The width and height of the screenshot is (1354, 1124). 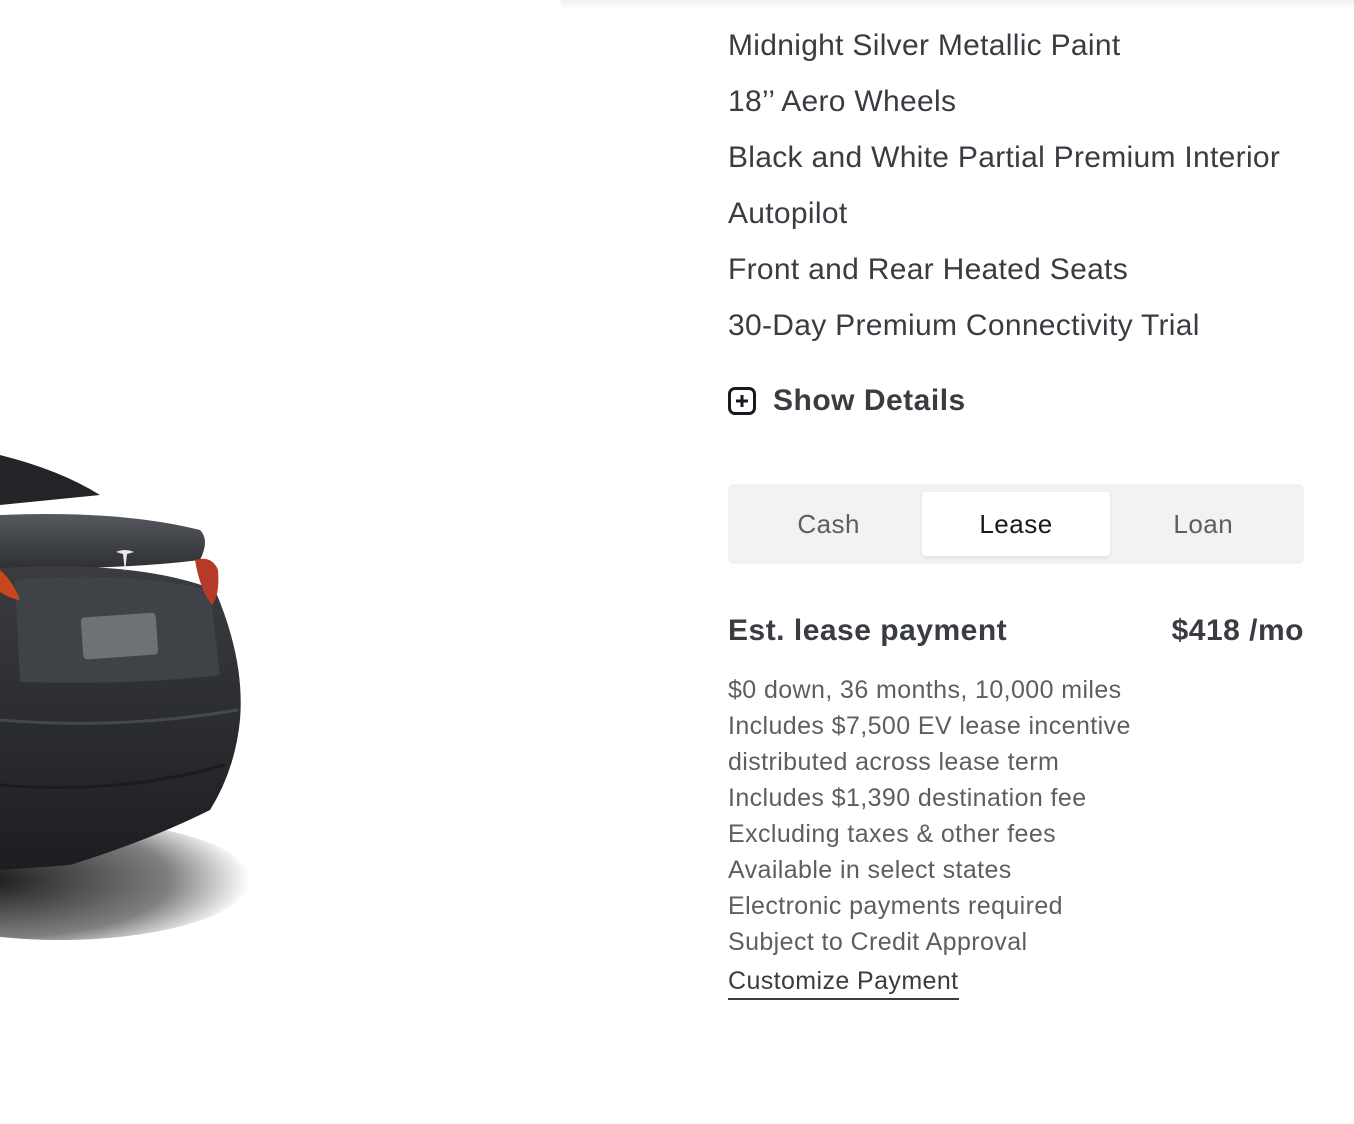 I want to click on feature-item: Front and Rear Heated Seats, so click(x=928, y=269).